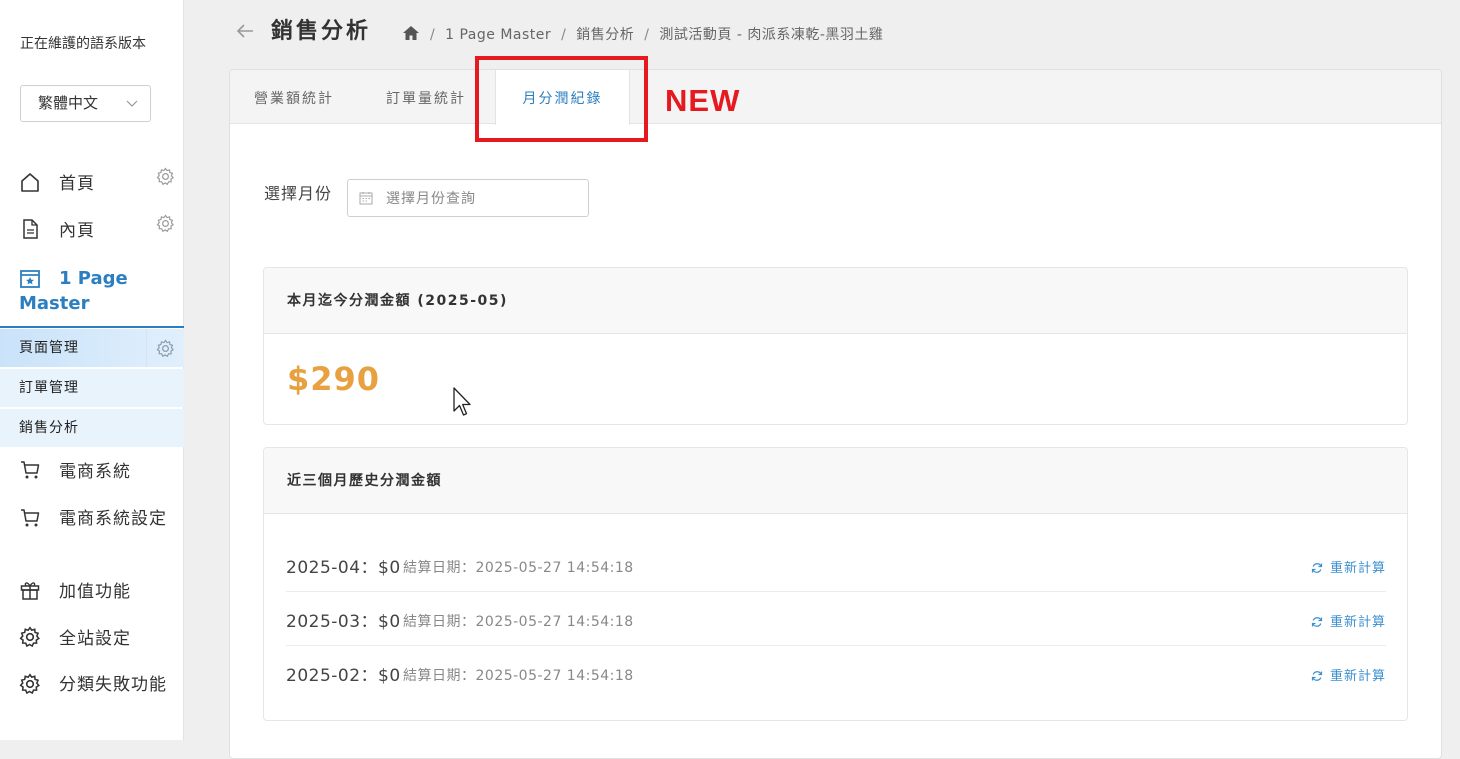  Describe the element at coordinates (92, 348) in the screenshot. I see `sidebar-subitem-page-management: 頁面管理` at that location.